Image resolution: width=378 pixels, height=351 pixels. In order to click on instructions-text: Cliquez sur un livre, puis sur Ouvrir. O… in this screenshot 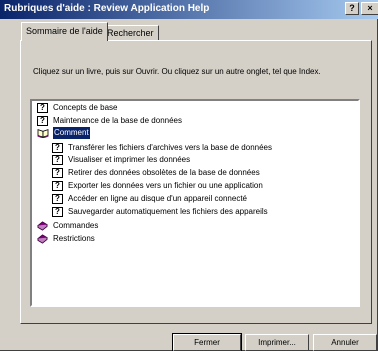, I will do `click(177, 71)`.